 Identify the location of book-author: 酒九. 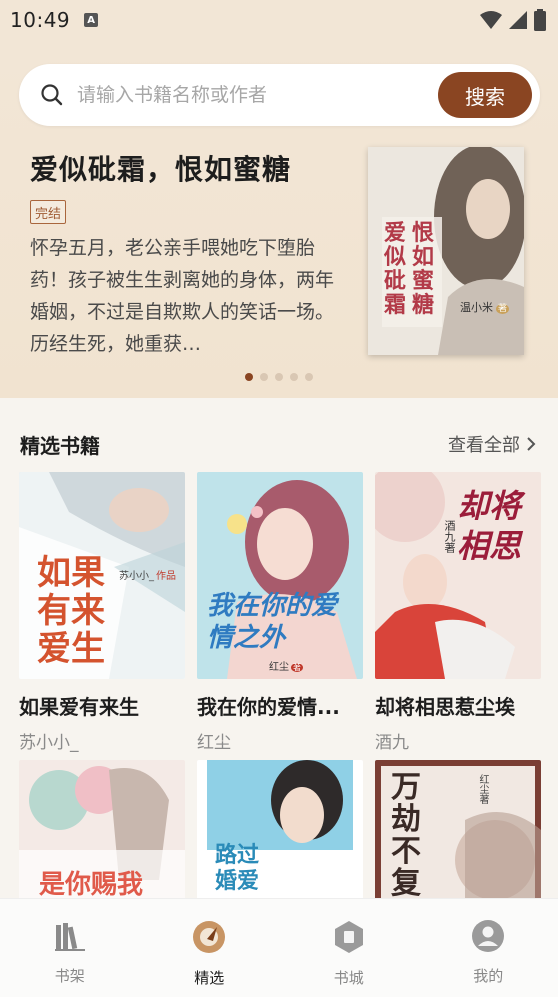
(392, 743).